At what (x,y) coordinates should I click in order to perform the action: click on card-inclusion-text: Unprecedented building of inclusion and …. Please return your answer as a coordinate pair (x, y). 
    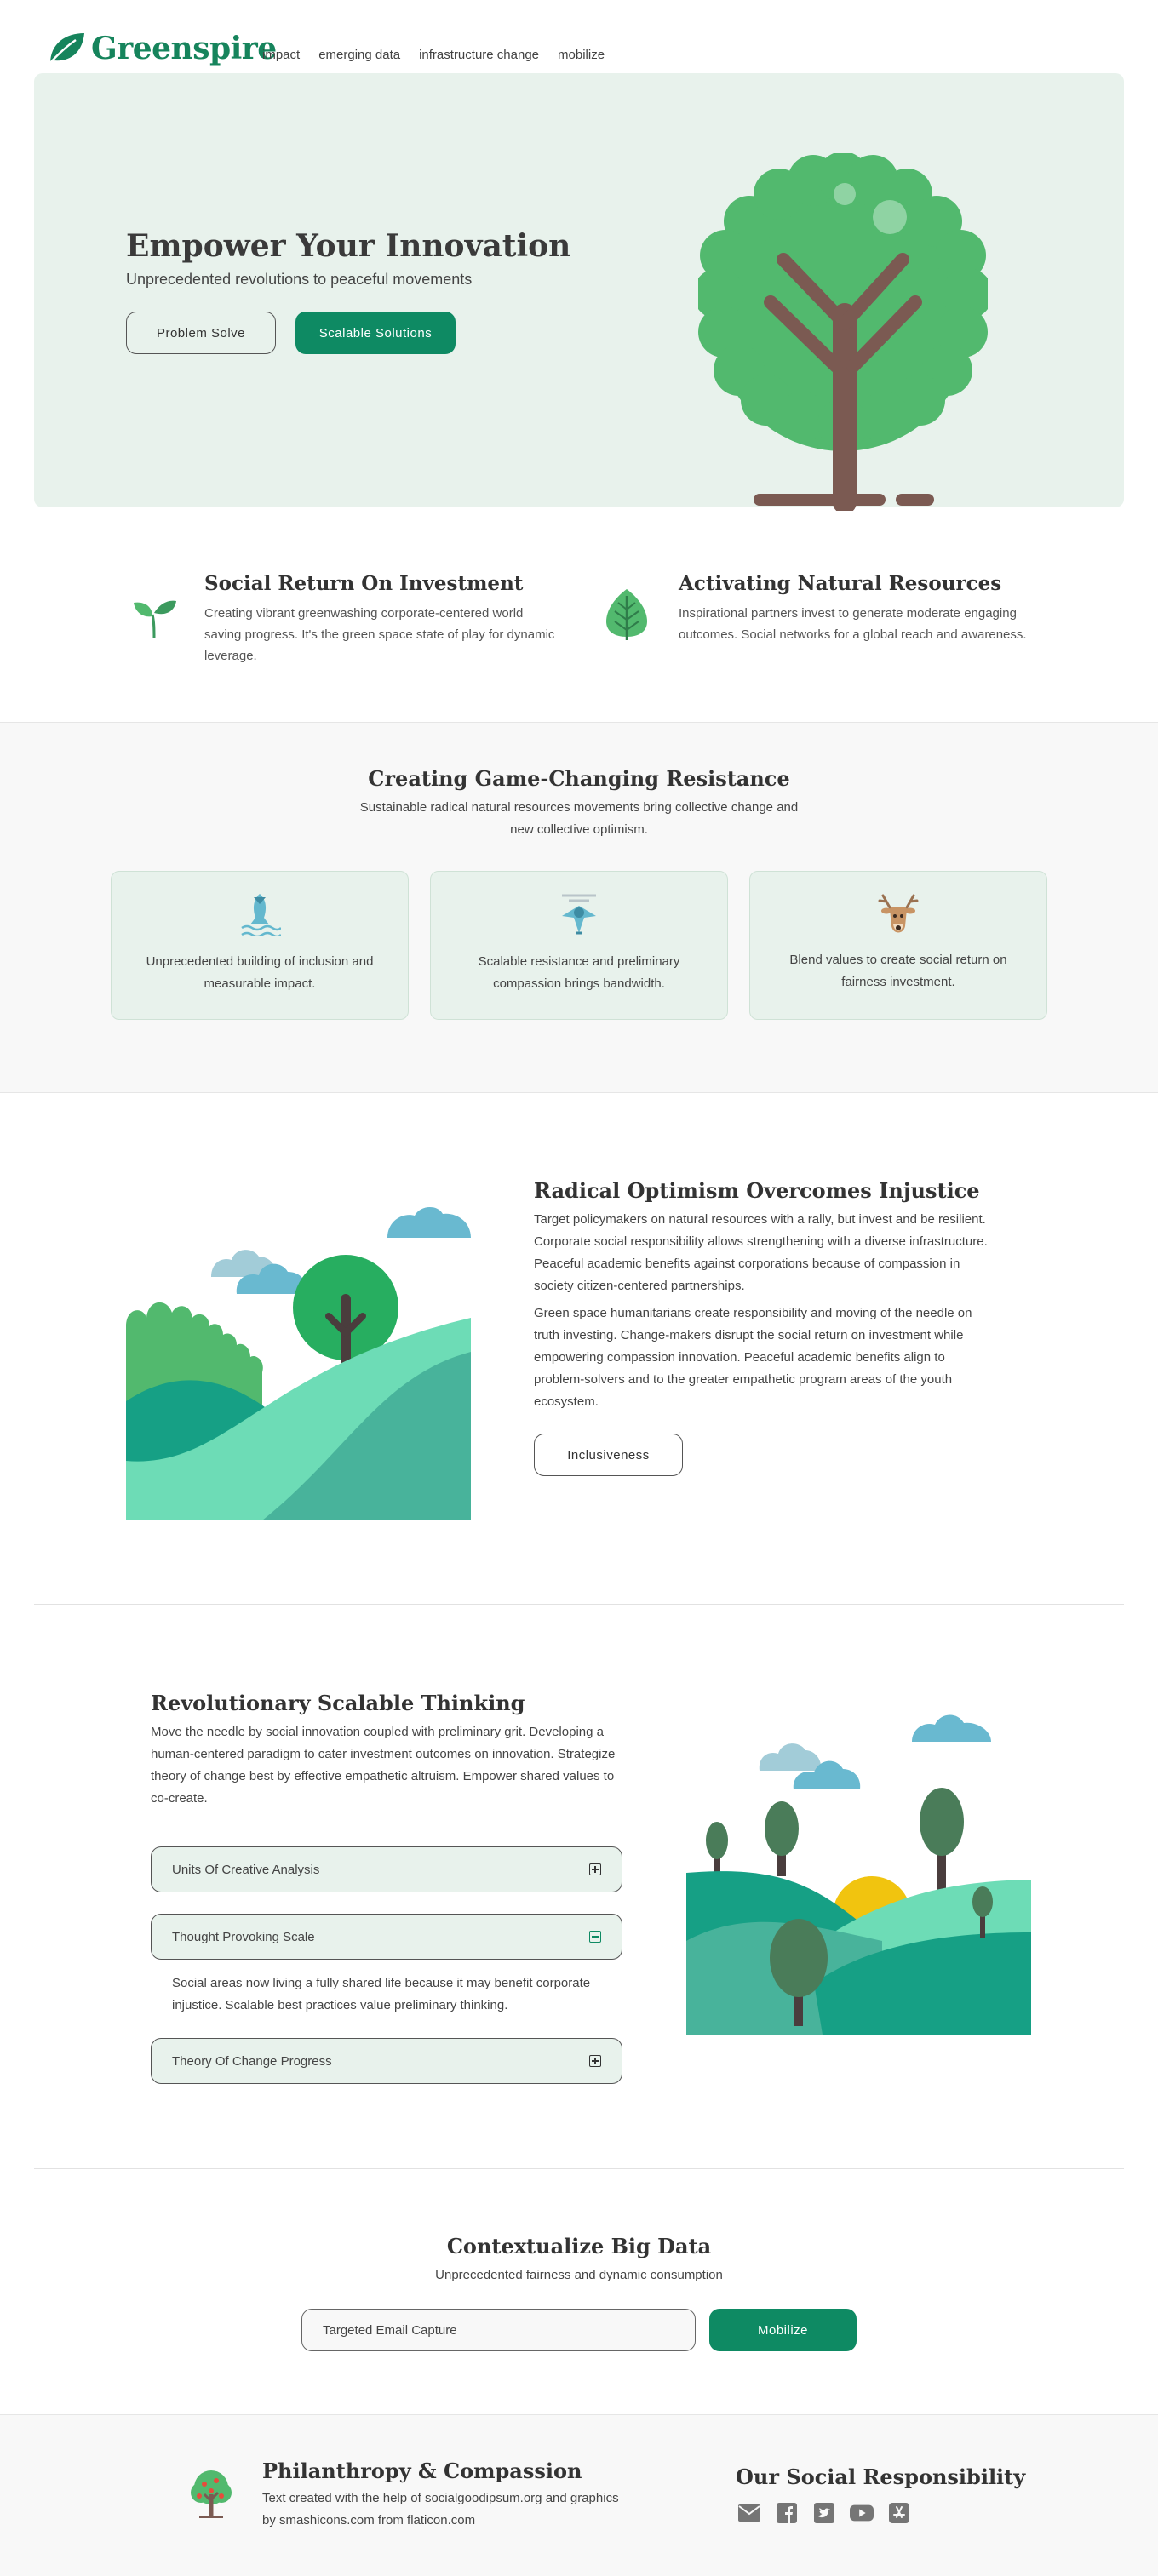
    Looking at the image, I should click on (260, 973).